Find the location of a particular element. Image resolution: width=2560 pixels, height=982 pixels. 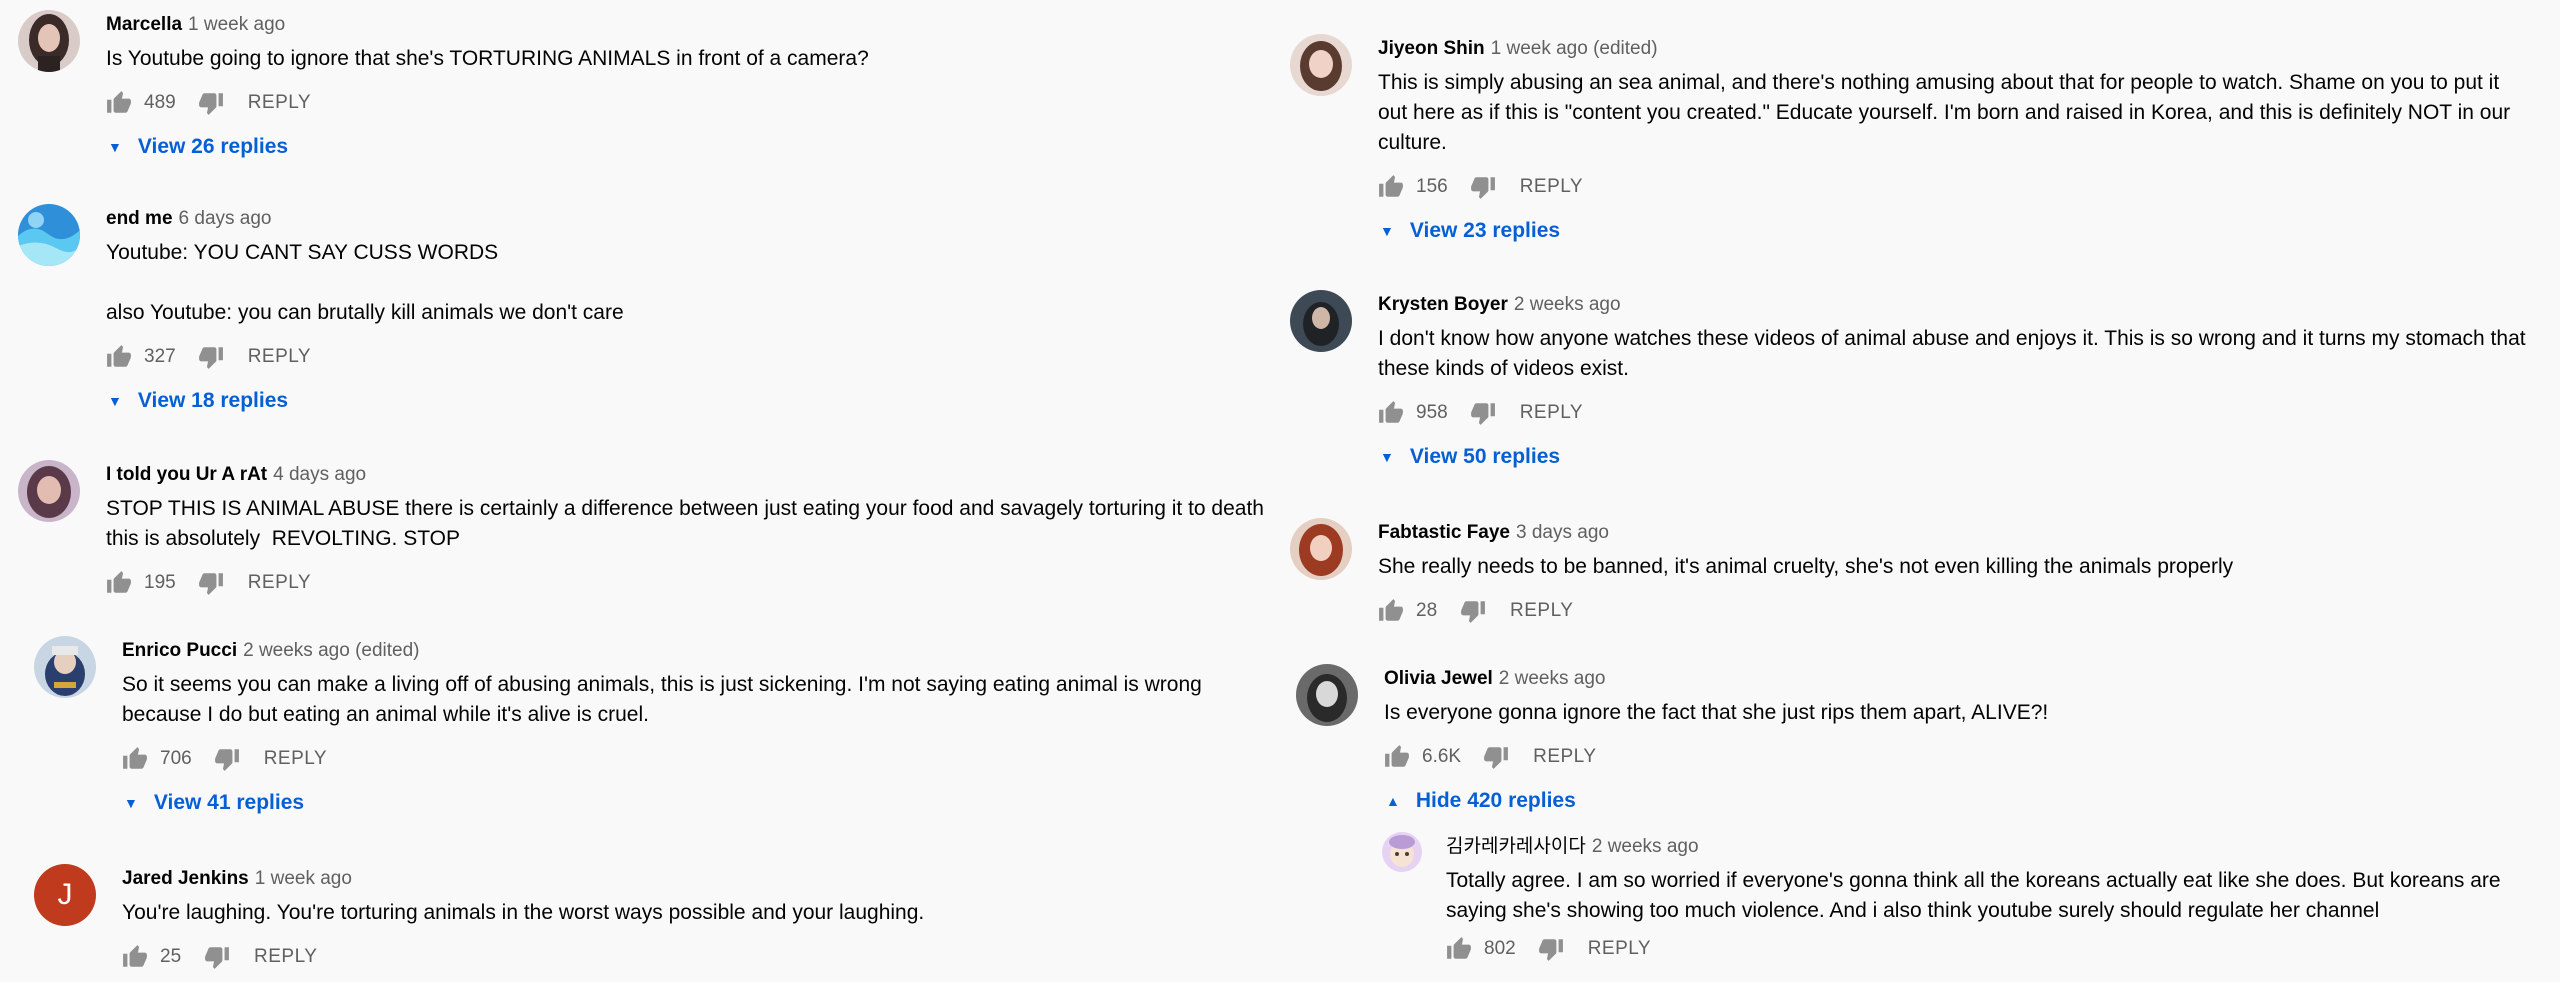

comment-time: 4 days ago is located at coordinates (319, 474).